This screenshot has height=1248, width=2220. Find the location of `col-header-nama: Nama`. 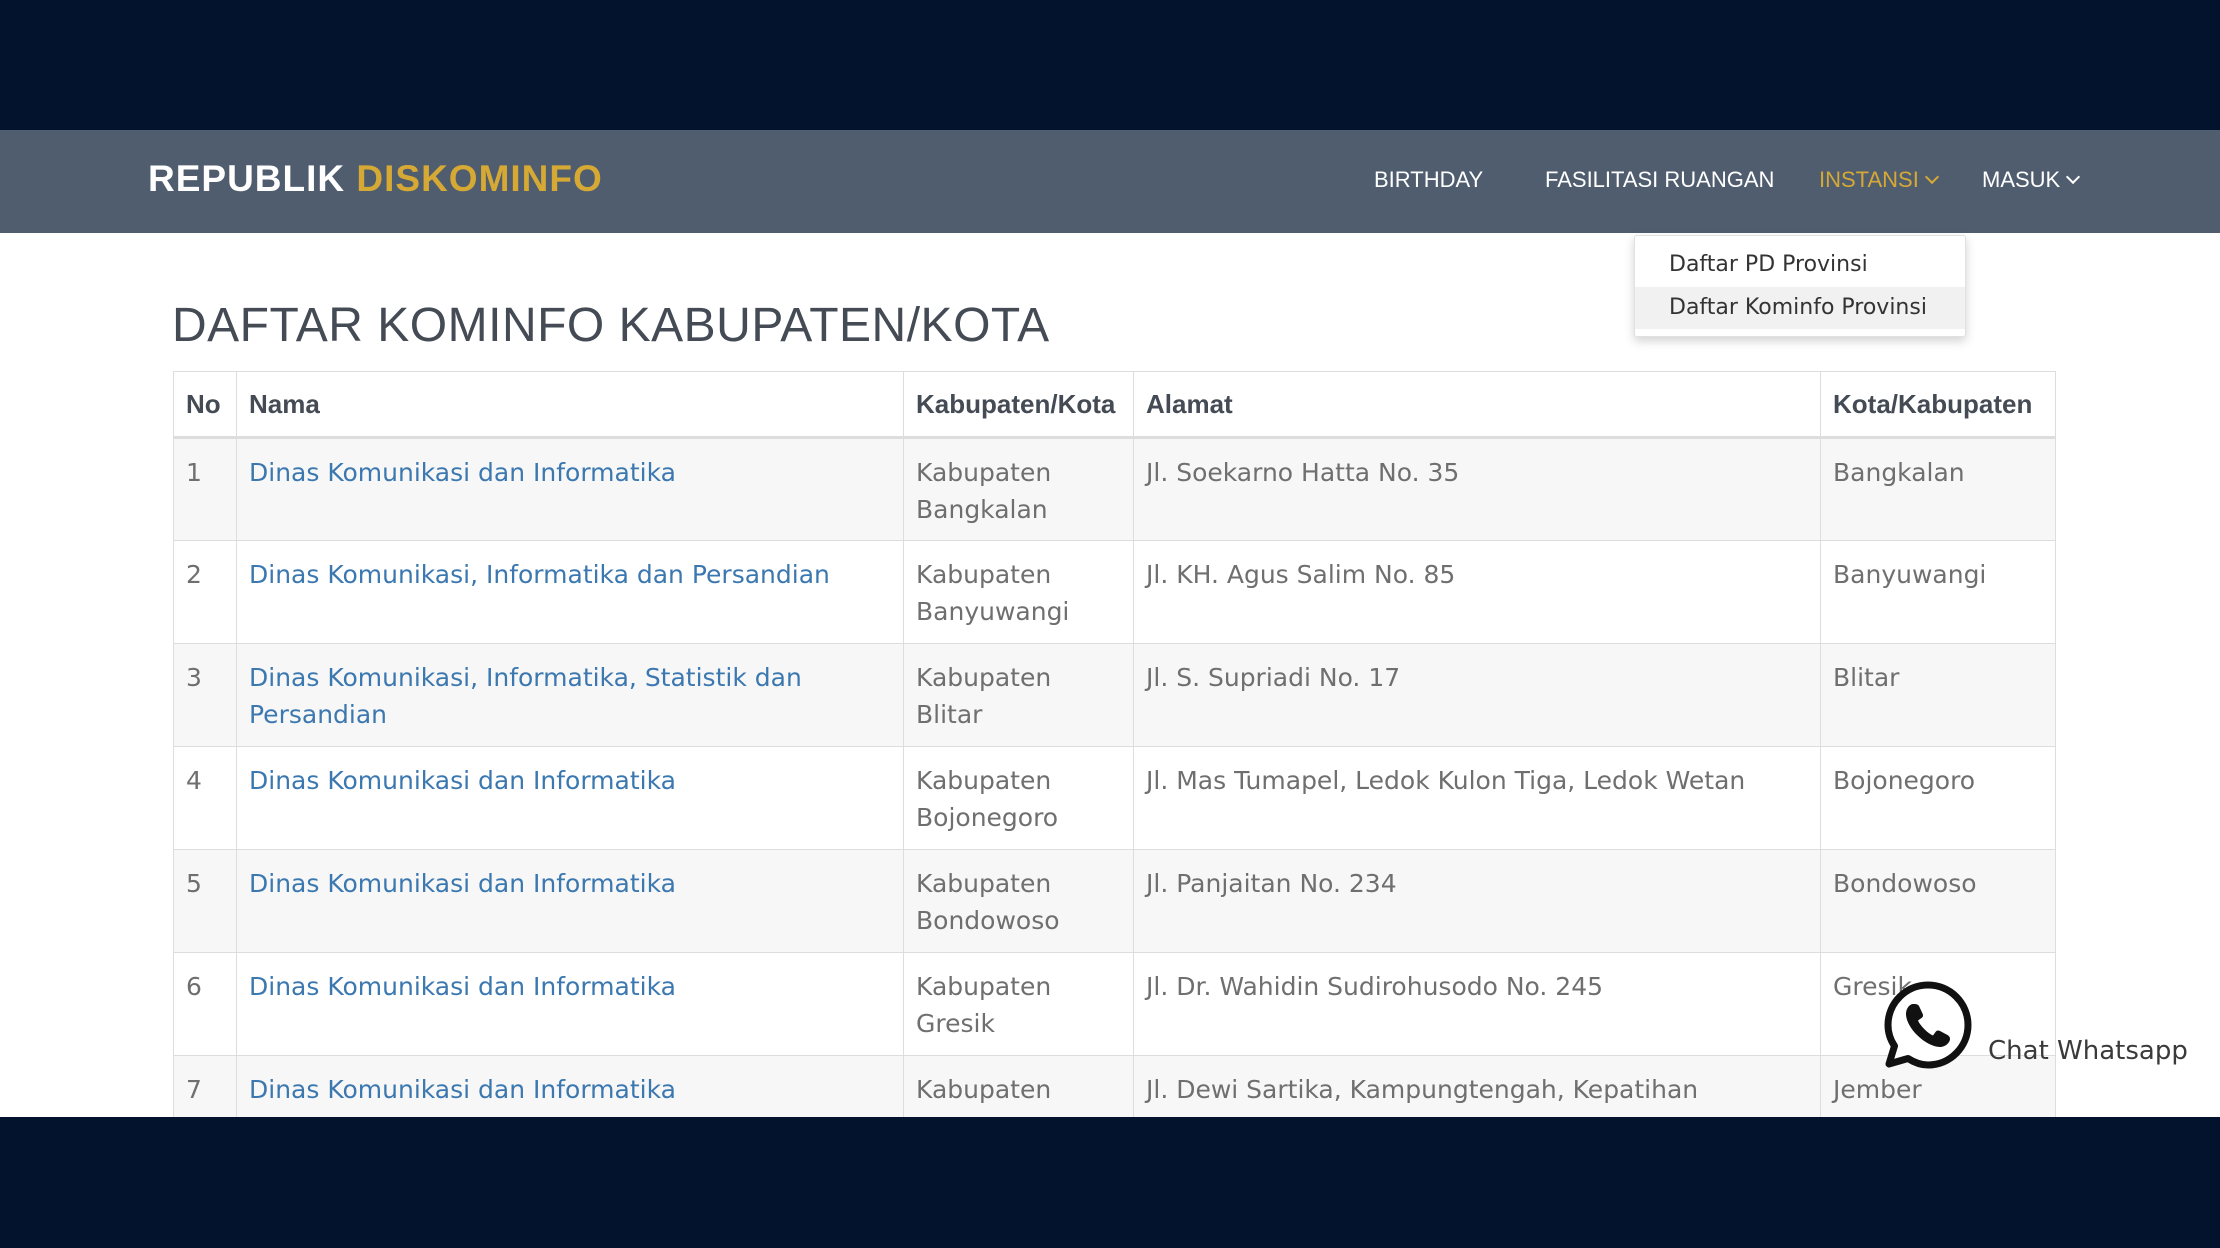

col-header-nama: Nama is located at coordinates (570, 405).